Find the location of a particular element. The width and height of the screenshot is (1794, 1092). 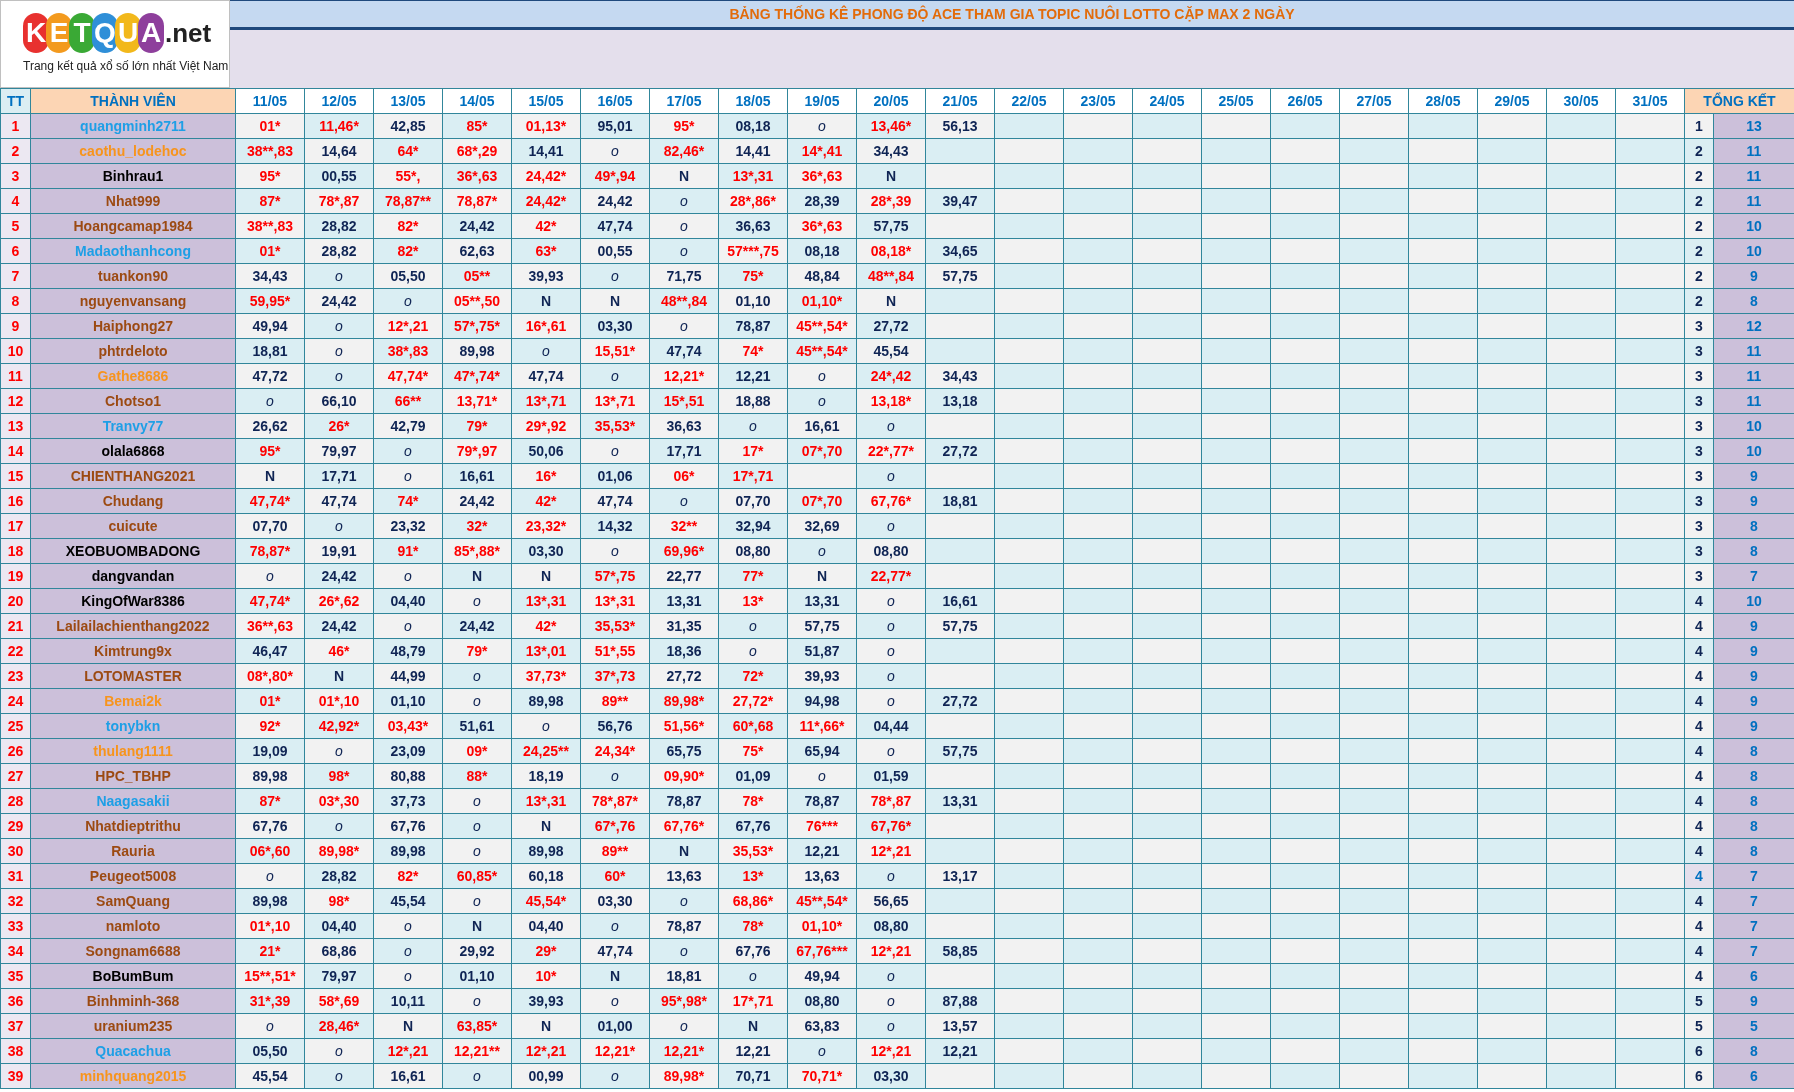

member-name: Chudang is located at coordinates (133, 501).